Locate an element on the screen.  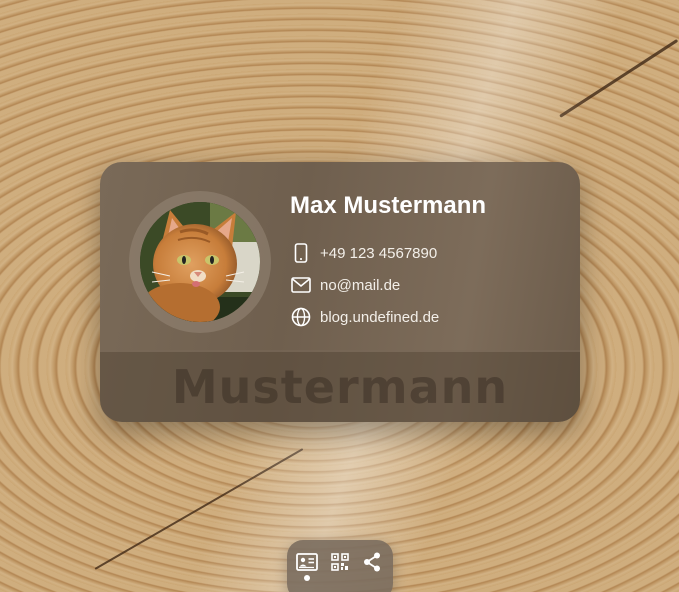
view-toolbar is located at coordinates (340, 566).